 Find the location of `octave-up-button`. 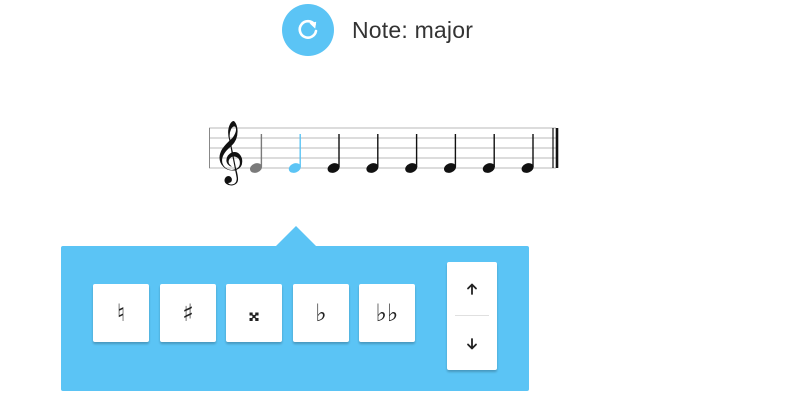

octave-up-button is located at coordinates (472, 288).